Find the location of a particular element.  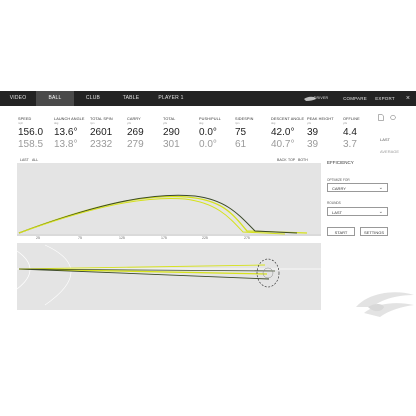

stat-carry: CARRY yds 269 279 is located at coordinates (135, 133).